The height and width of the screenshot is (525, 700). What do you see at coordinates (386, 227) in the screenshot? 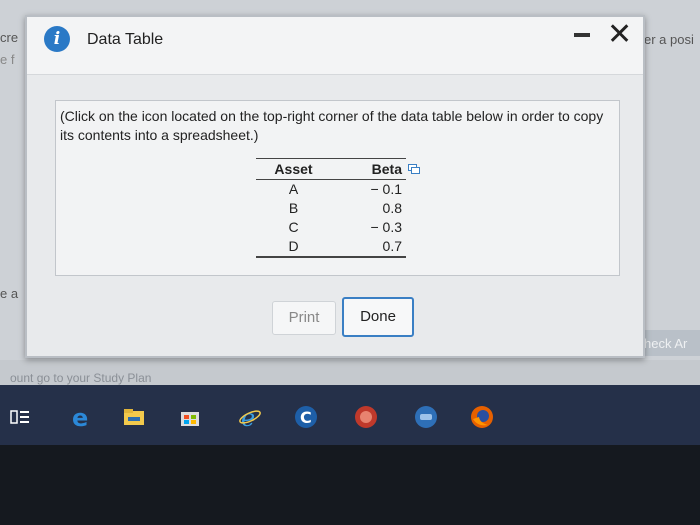
I see `table-cell: − 0.3` at bounding box center [386, 227].